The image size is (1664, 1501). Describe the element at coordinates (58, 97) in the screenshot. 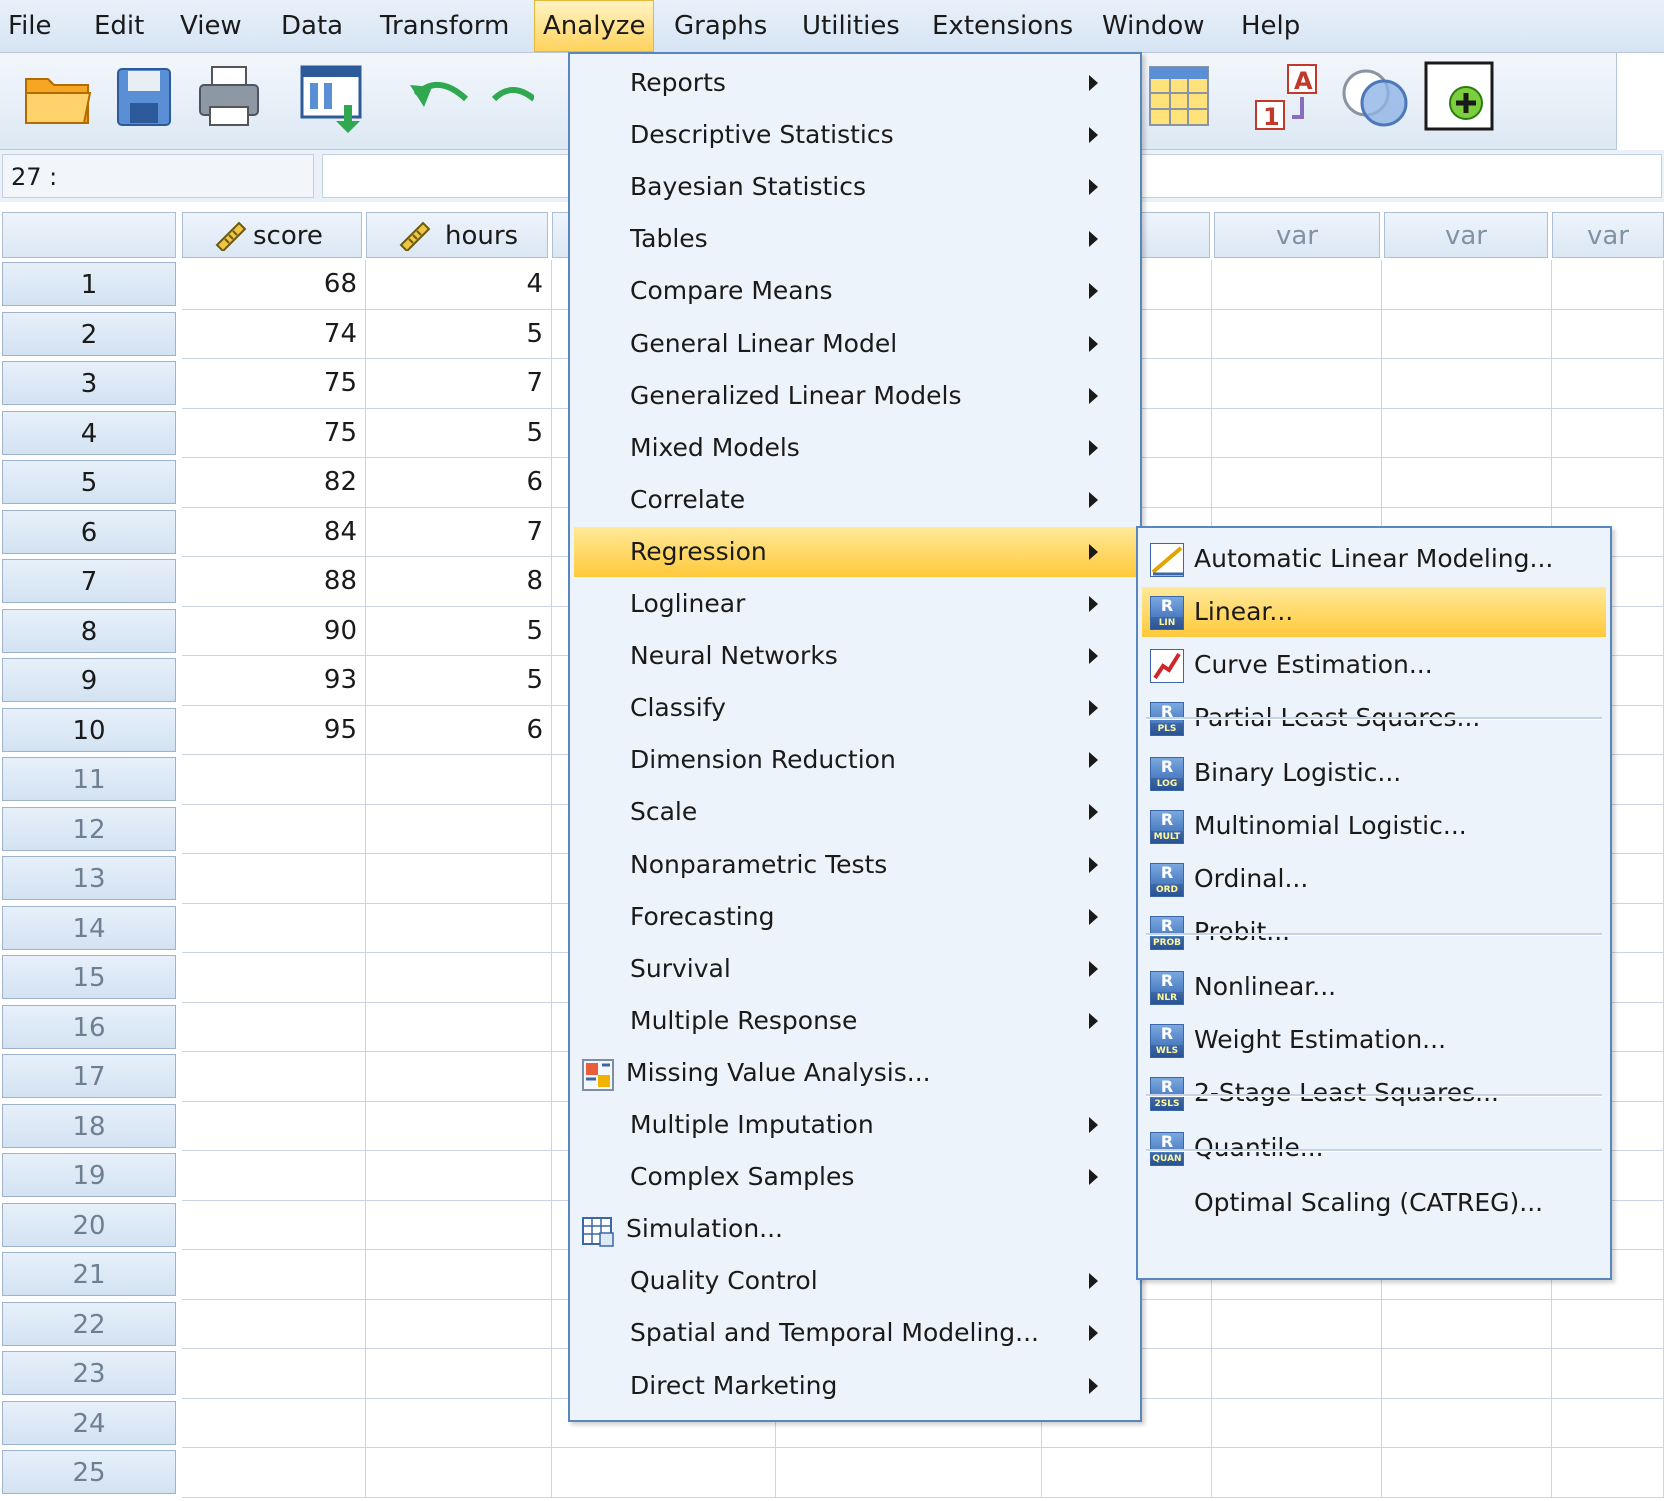

I see `open-folder-icon` at that location.